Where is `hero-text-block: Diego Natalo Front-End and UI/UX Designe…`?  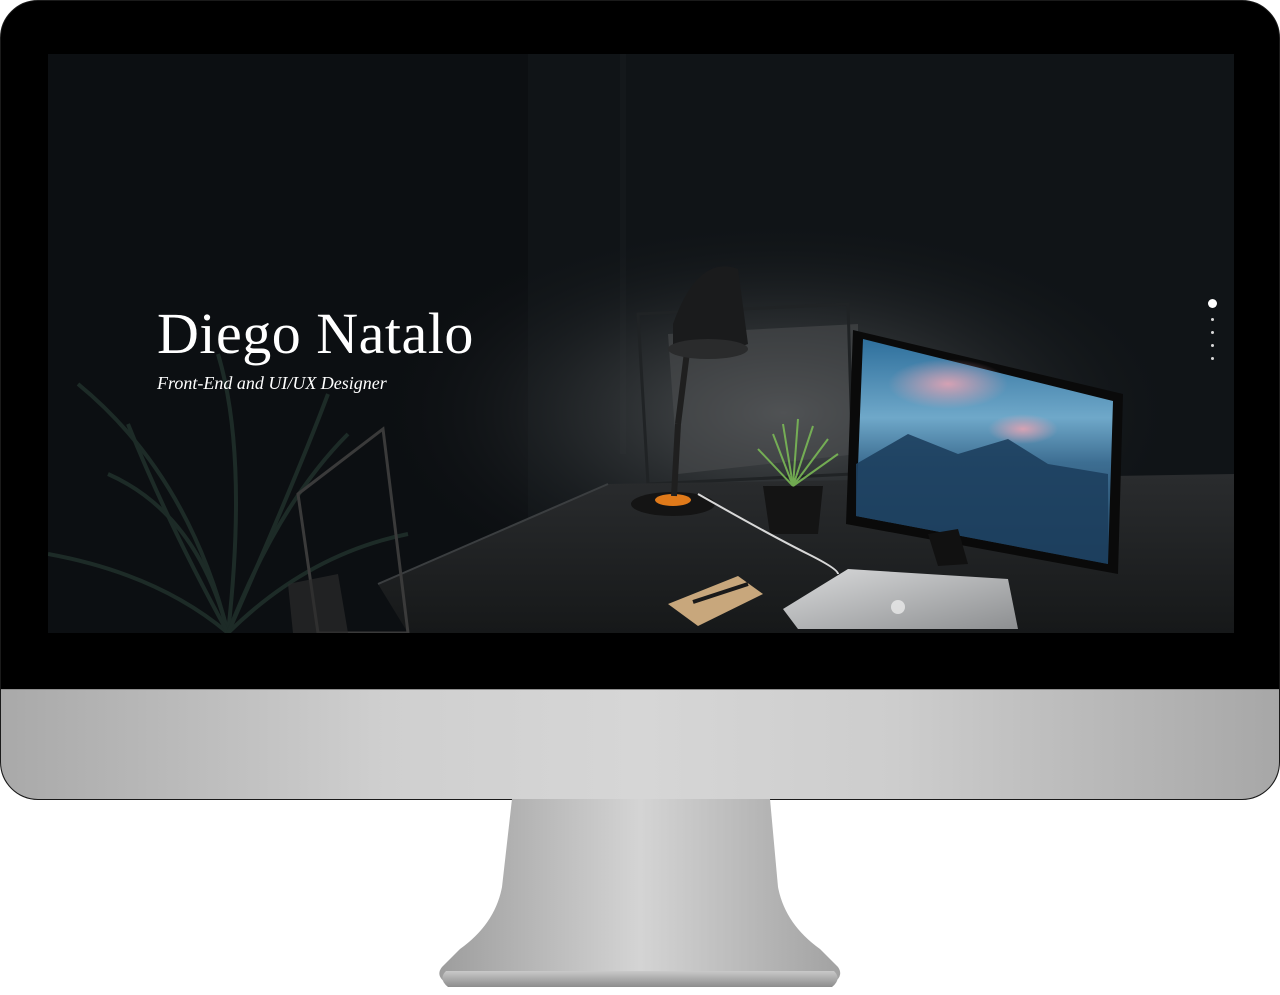
hero-text-block: Diego Natalo Front-End and UI/UX Designe… is located at coordinates (315, 348).